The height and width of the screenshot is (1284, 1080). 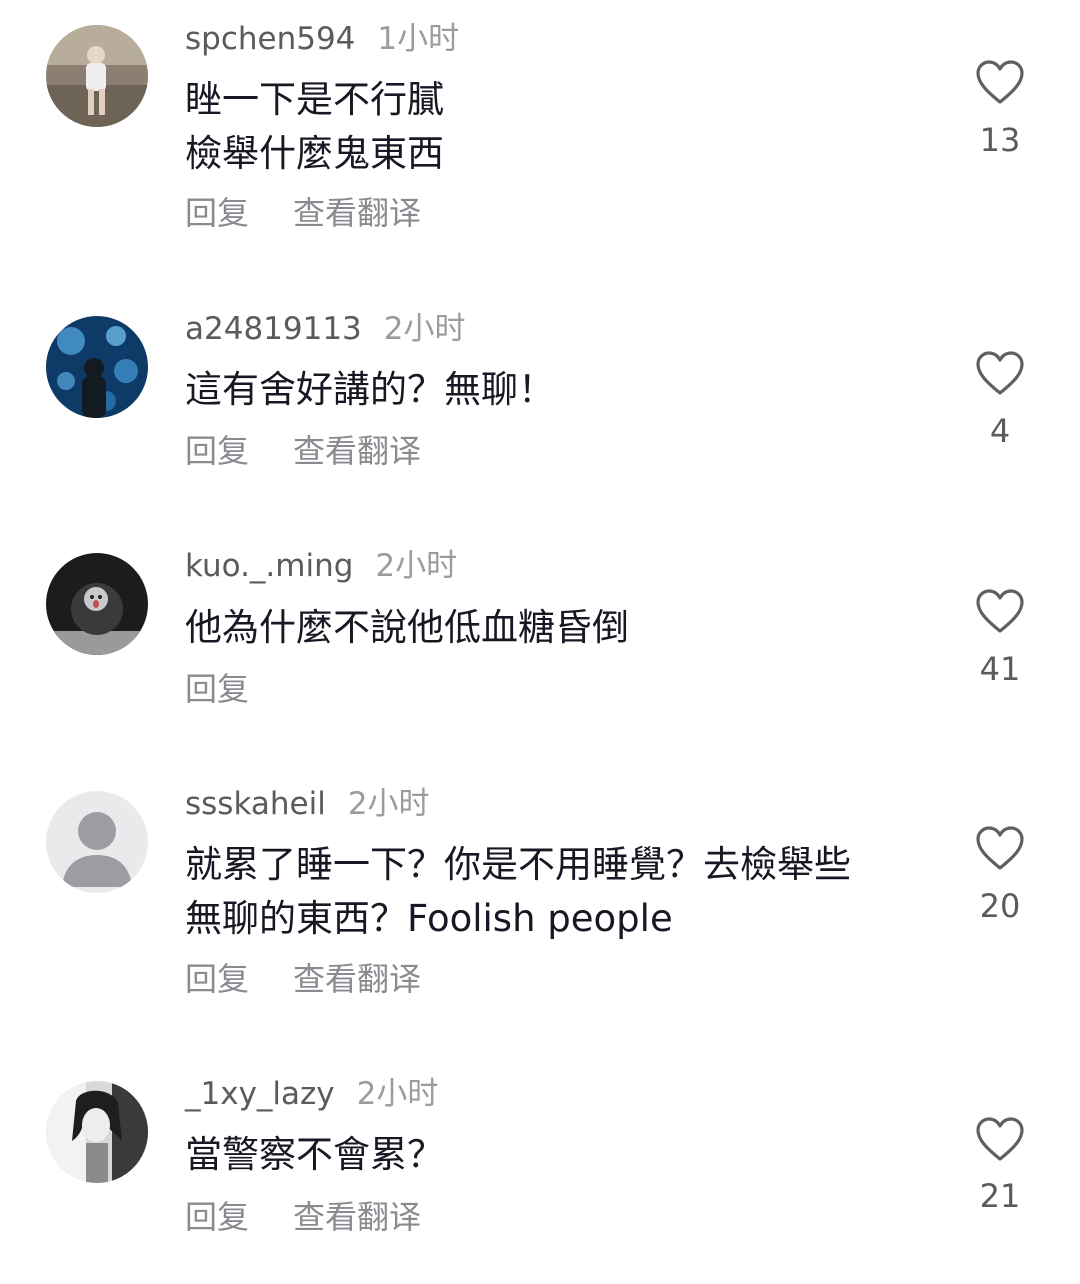 I want to click on username: ssskaheil, so click(x=255, y=804).